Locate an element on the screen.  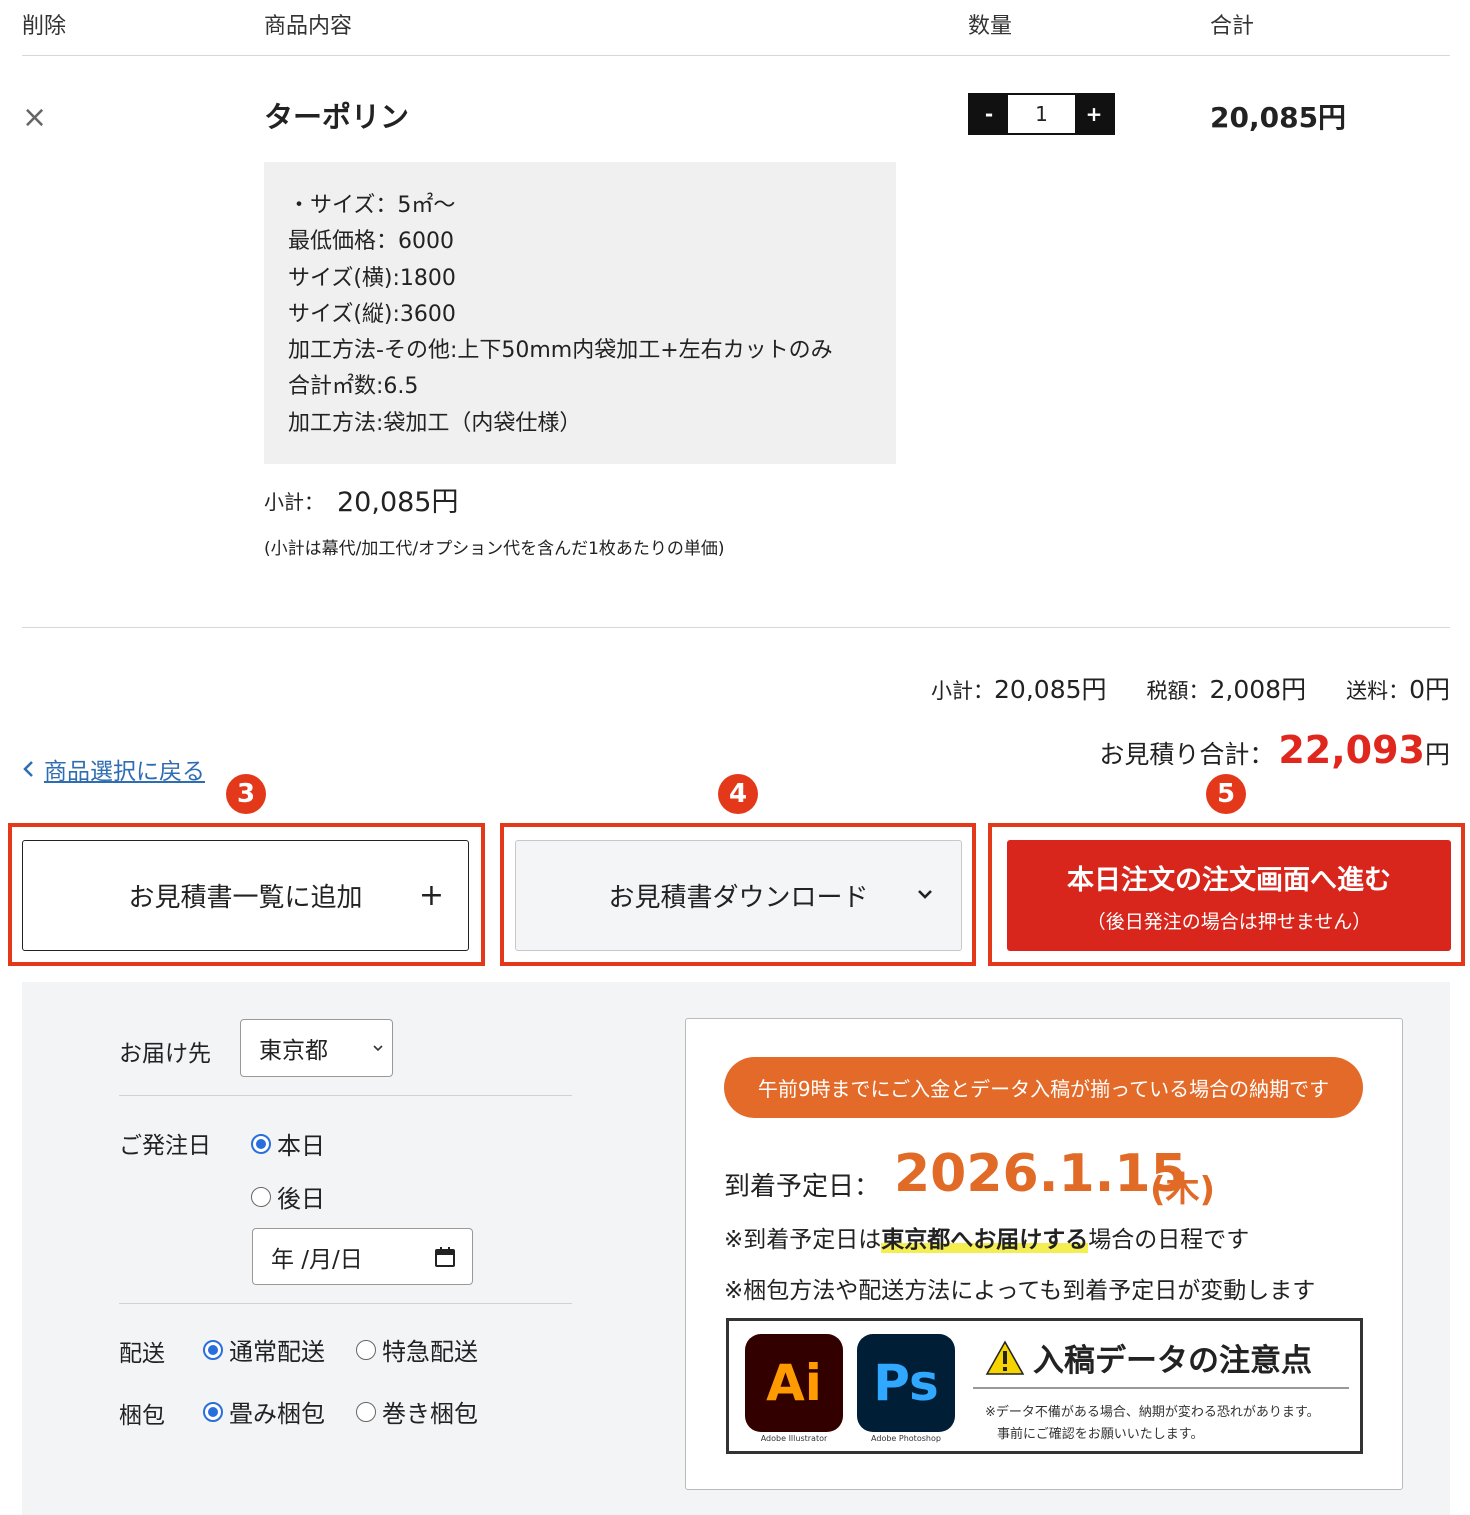
summary-shipping: 送料：0円 is located at coordinates (1398, 688).